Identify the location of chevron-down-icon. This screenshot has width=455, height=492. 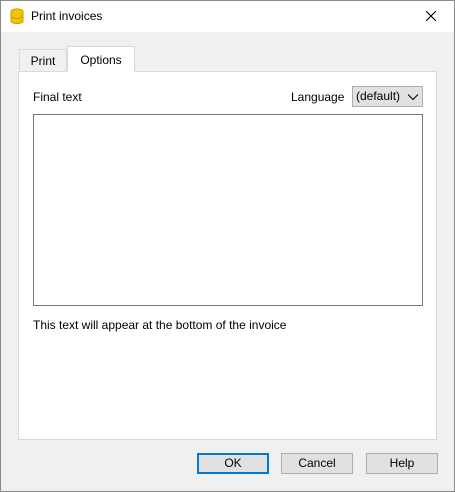
(413, 96).